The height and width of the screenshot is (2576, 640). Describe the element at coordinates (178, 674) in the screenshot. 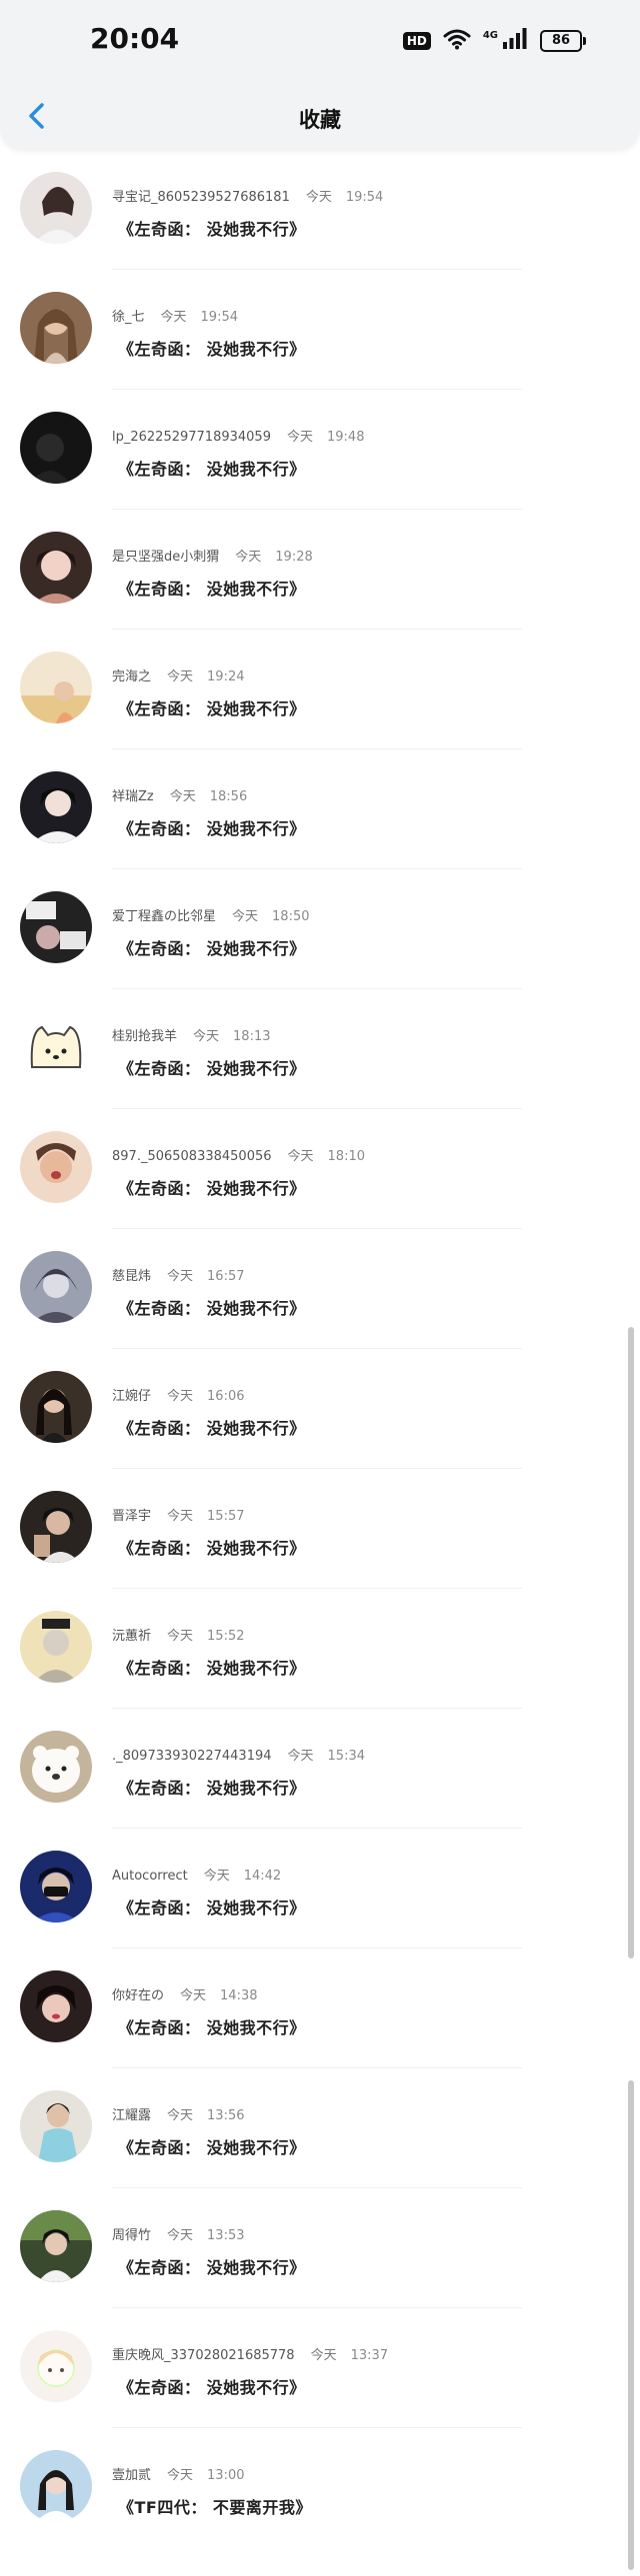

I see `item-meta: 完海之 今天 19:24` at that location.